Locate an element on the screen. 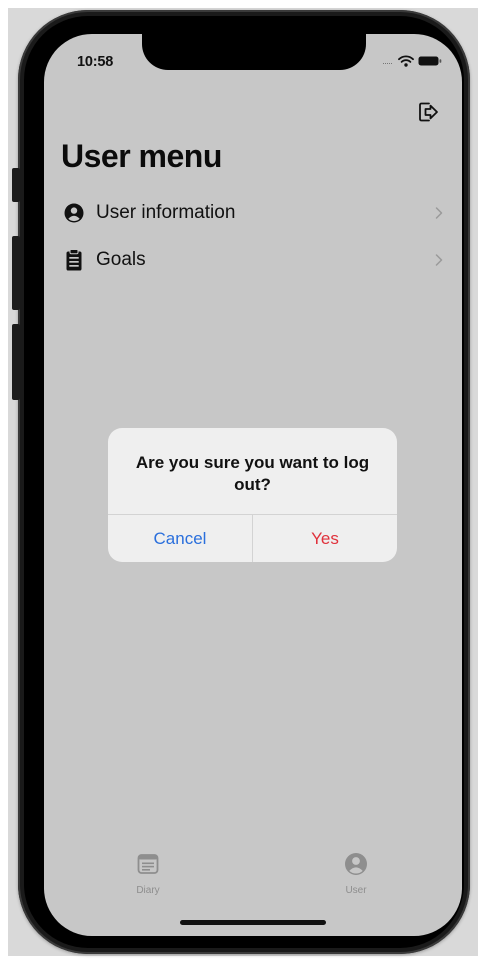 The width and height of the screenshot is (485, 961). tab-user: User is located at coordinates (356, 874).